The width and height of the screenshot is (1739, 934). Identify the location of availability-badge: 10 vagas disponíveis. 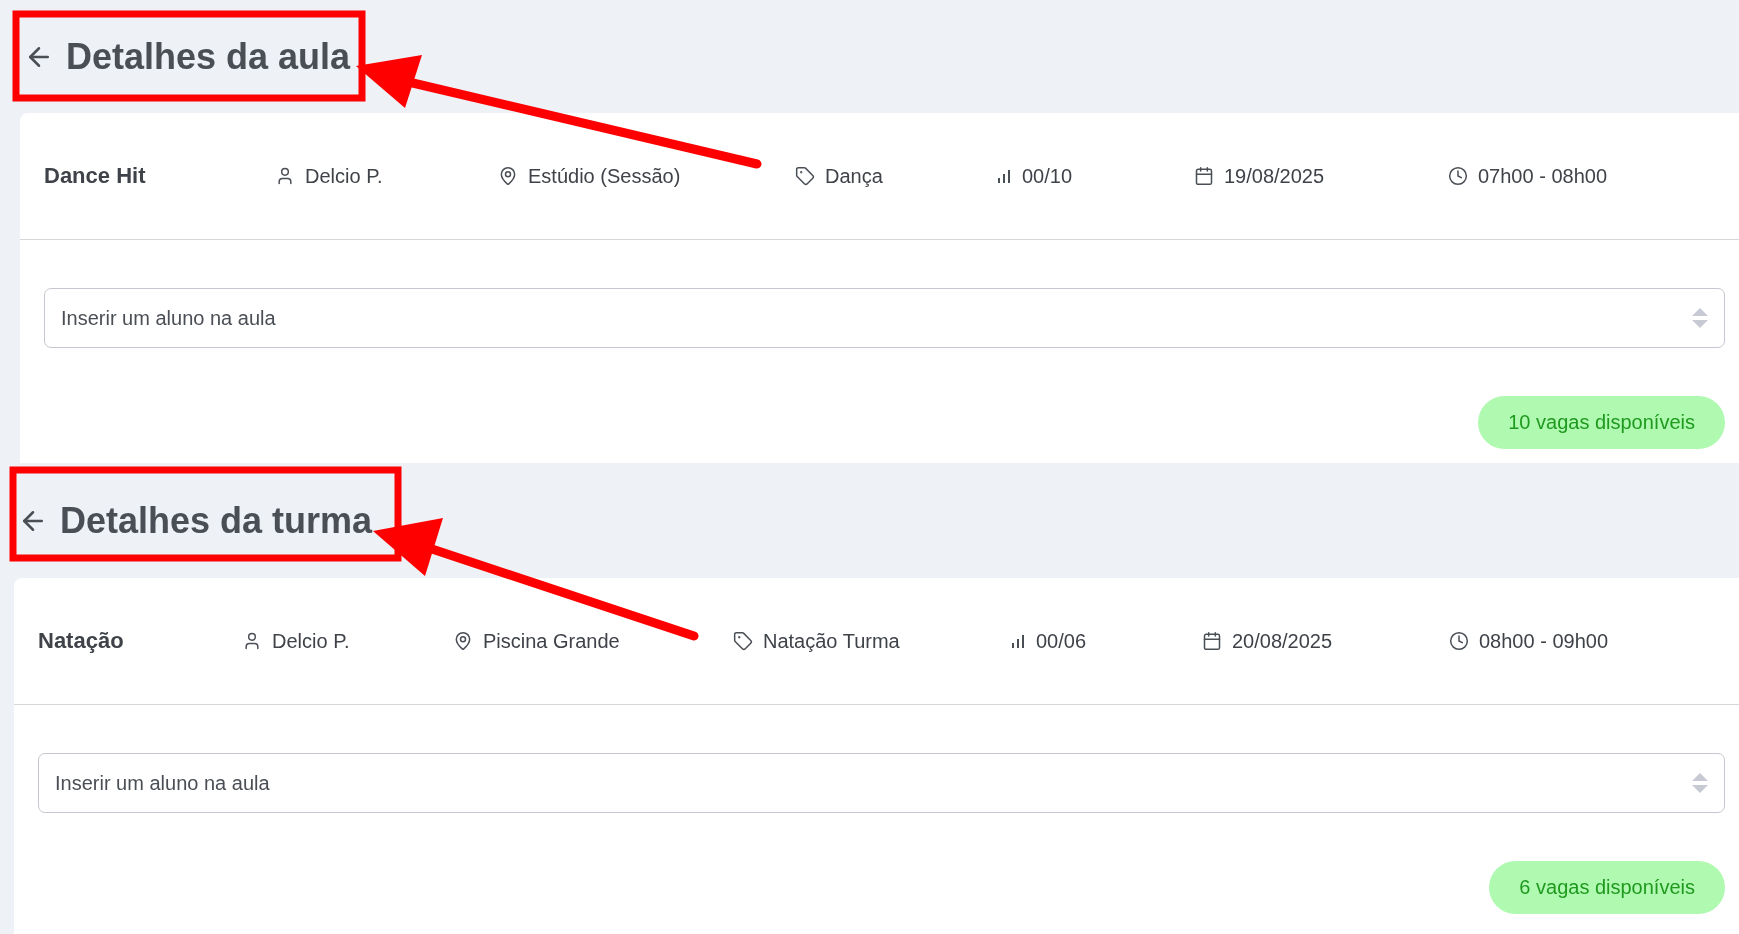
(1601, 422).